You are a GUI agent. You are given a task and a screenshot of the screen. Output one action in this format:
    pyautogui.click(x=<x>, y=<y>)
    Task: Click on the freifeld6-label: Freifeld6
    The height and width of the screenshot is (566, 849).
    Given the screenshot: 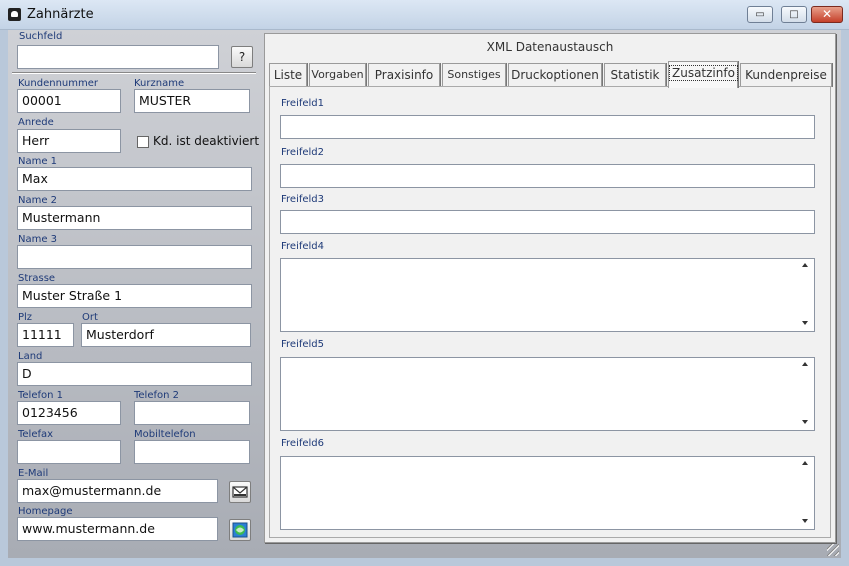 What is the action you would take?
    pyautogui.click(x=303, y=443)
    